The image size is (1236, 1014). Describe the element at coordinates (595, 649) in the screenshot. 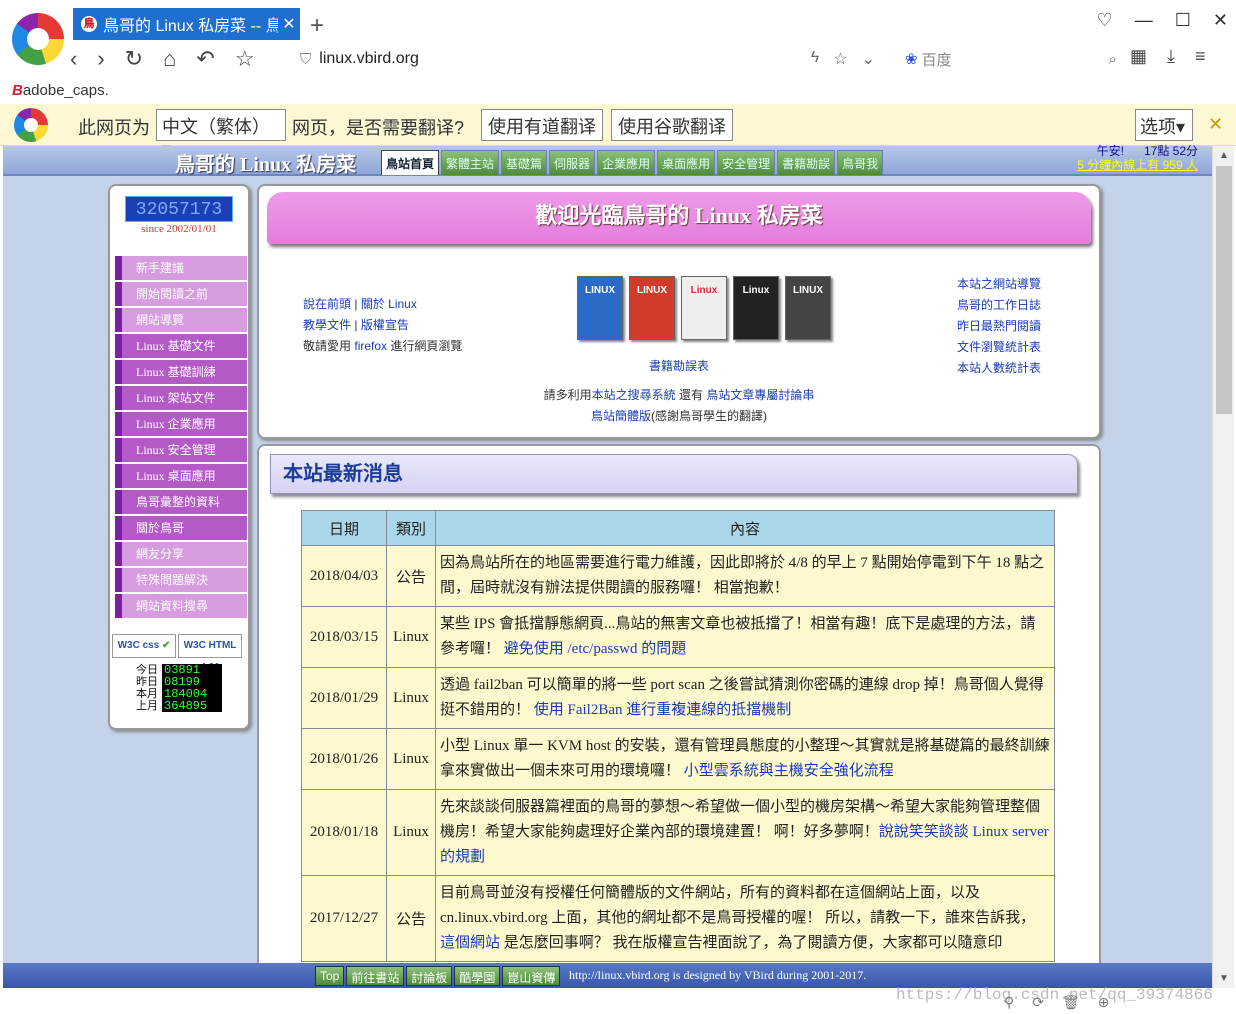

I see `news-link: 避免使用 /etc/passwd 的問題` at that location.